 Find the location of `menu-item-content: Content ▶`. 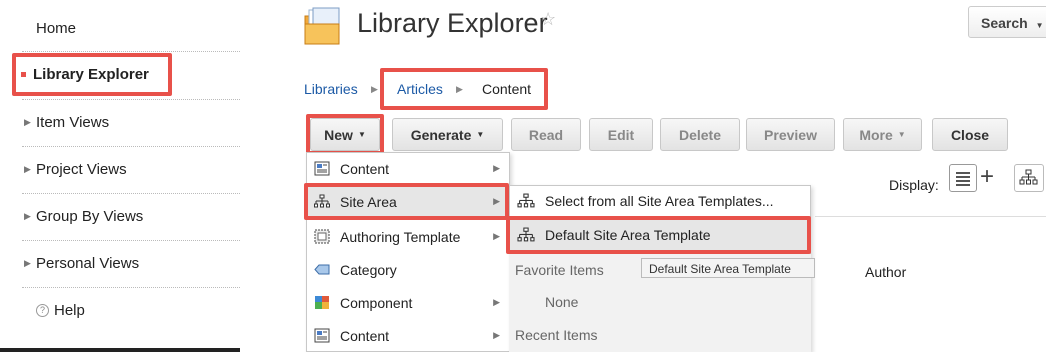

menu-item-content: Content ▶ is located at coordinates (408, 168).